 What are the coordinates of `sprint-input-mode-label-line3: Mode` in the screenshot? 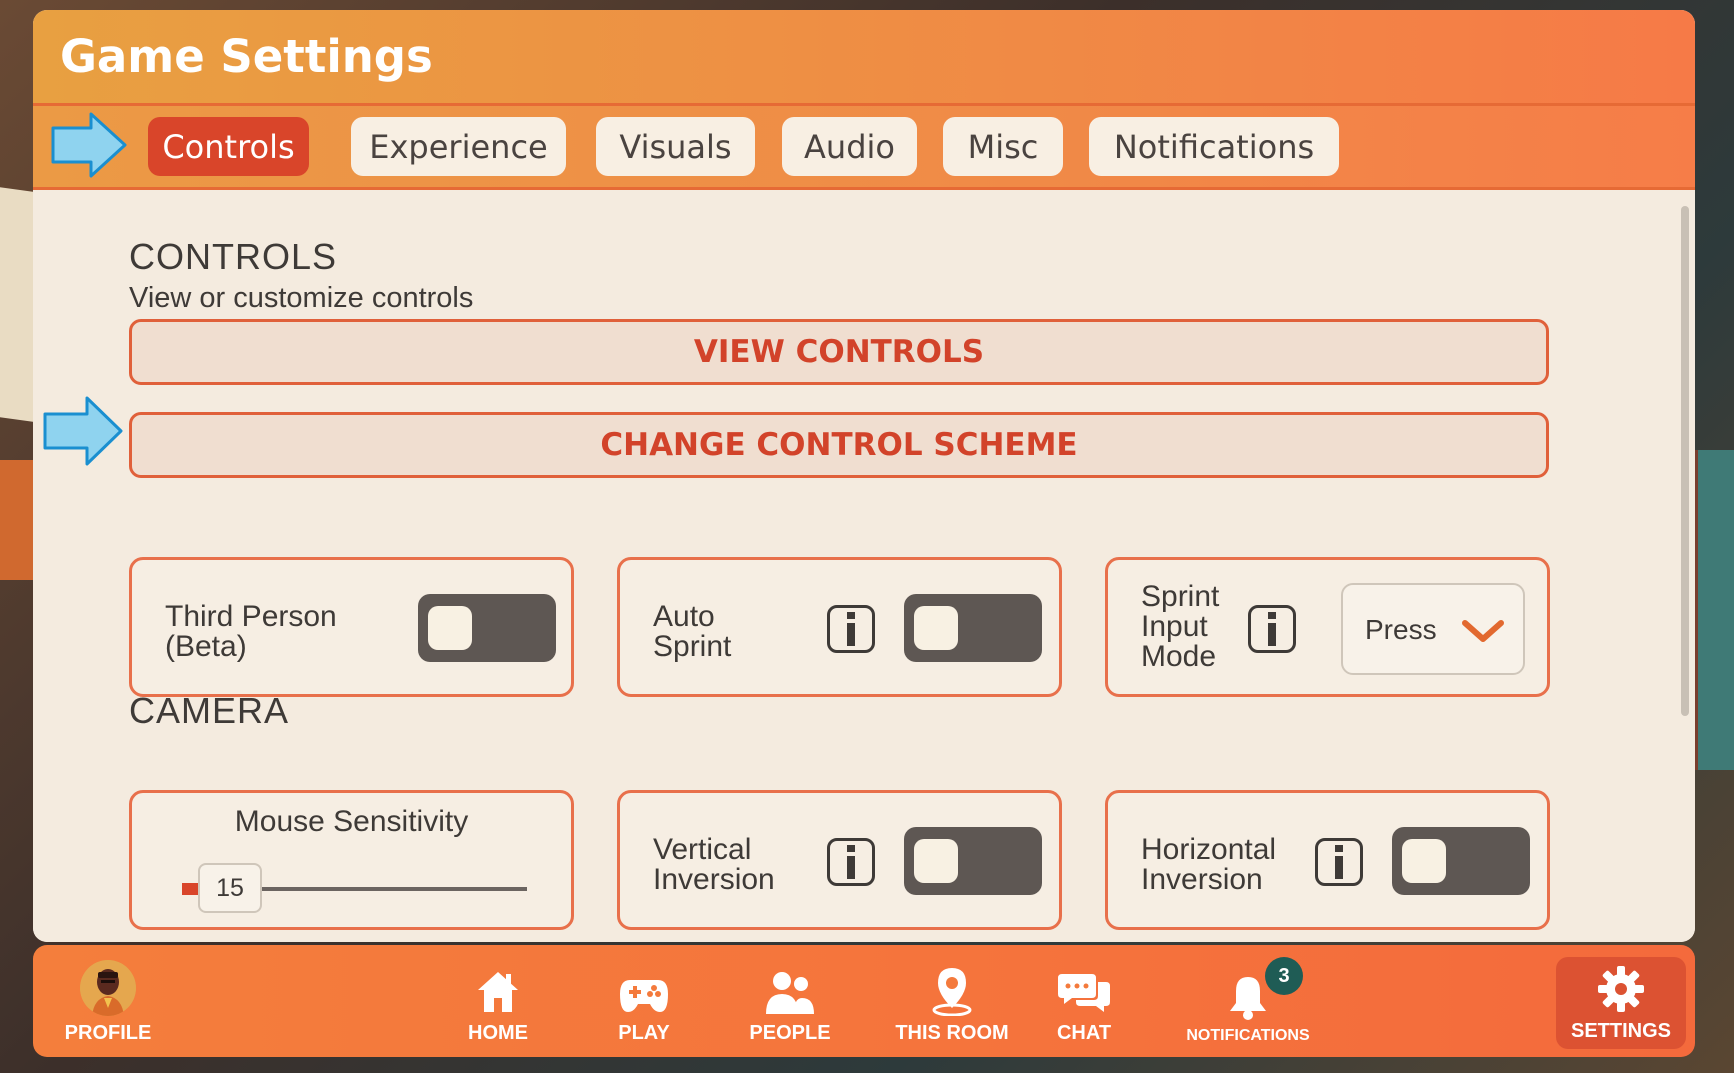 It's located at (1179, 656).